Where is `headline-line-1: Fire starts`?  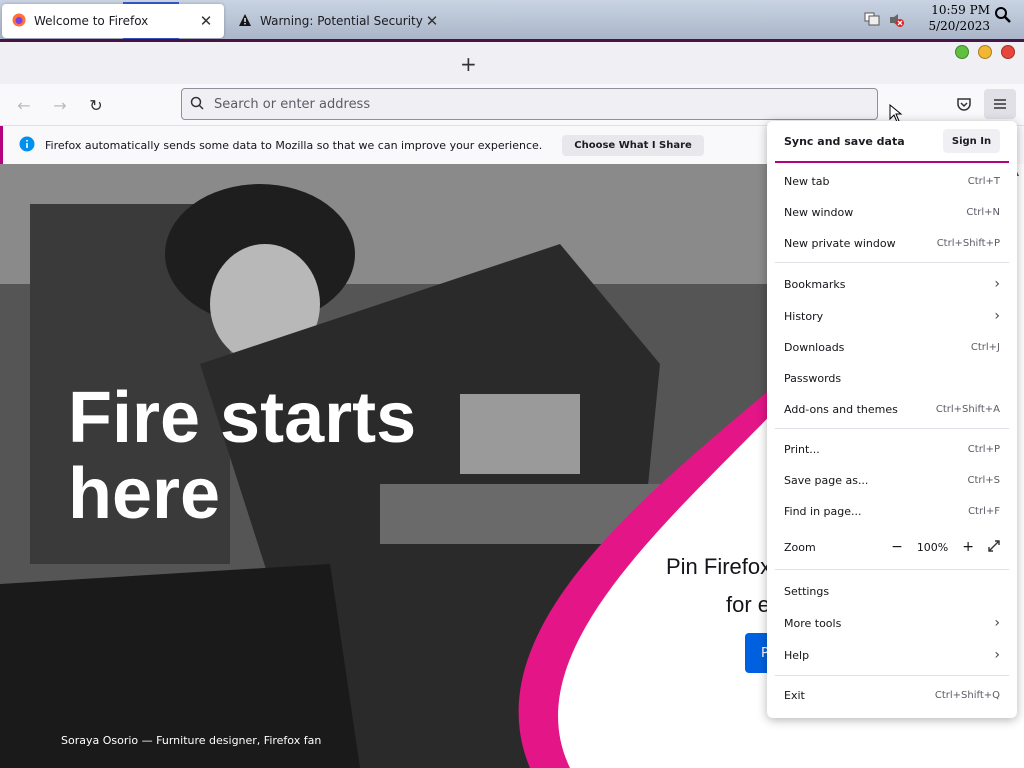
headline-line-1: Fire starts is located at coordinates (242, 418).